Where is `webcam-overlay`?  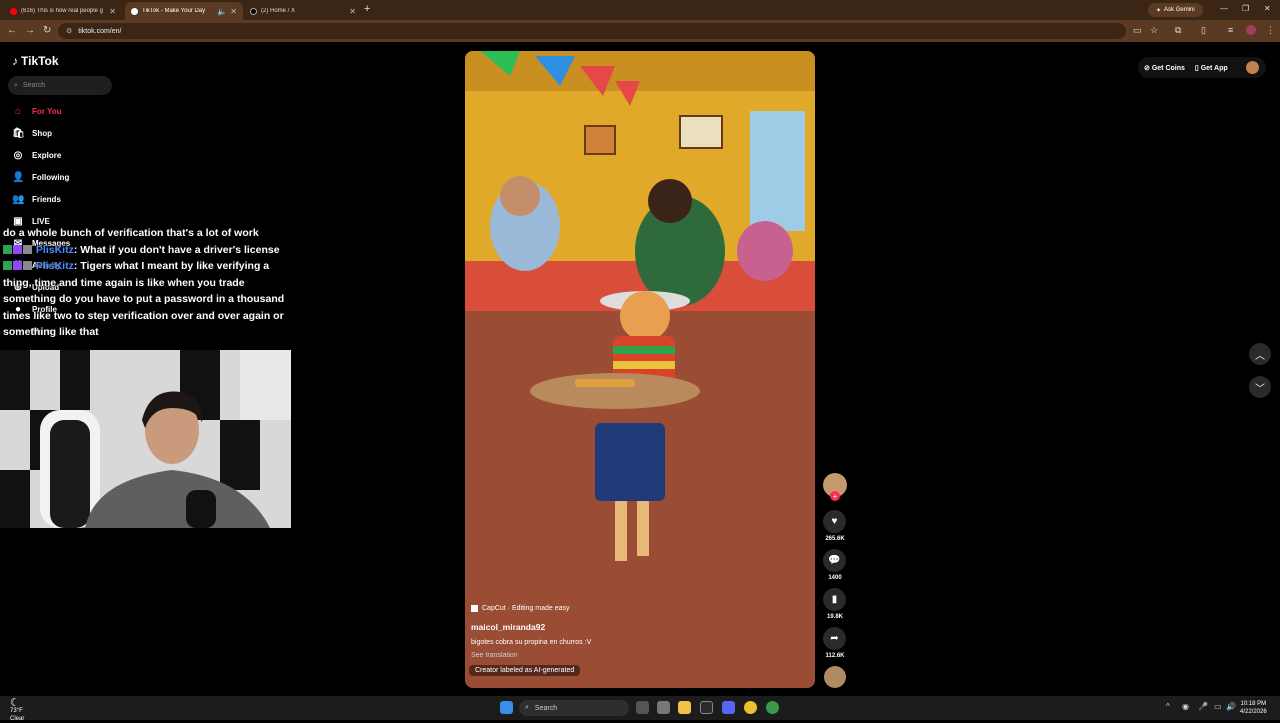
webcam-overlay is located at coordinates (145, 439).